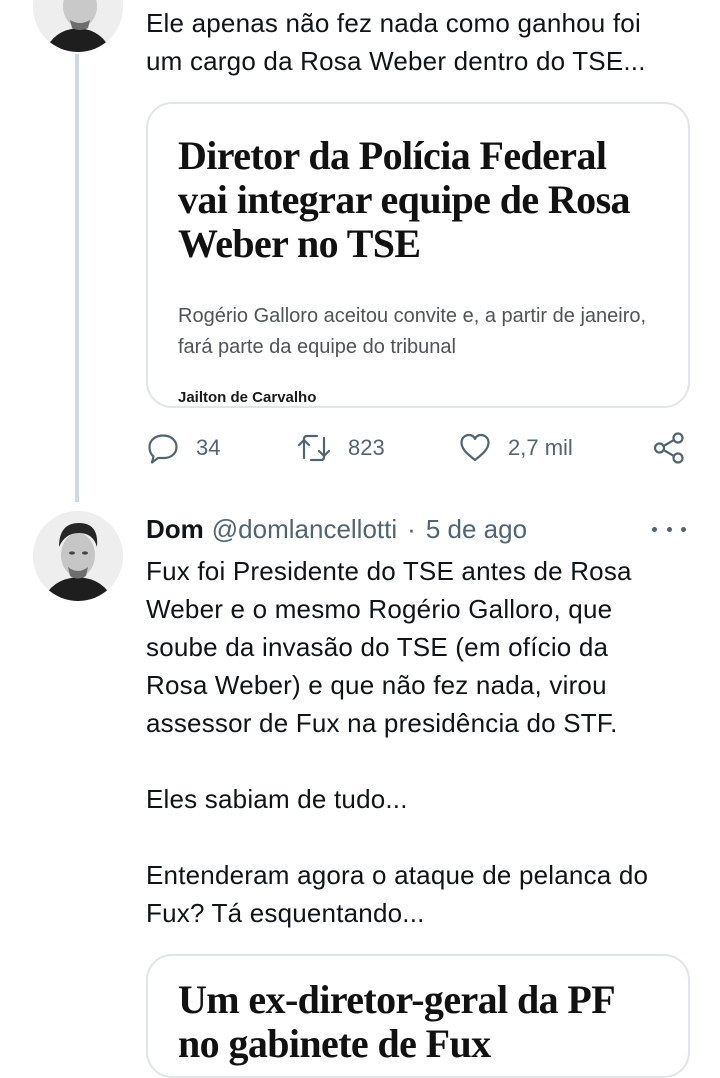 The image size is (720, 1078). I want to click on tweet-date: 5 de ago, so click(476, 529).